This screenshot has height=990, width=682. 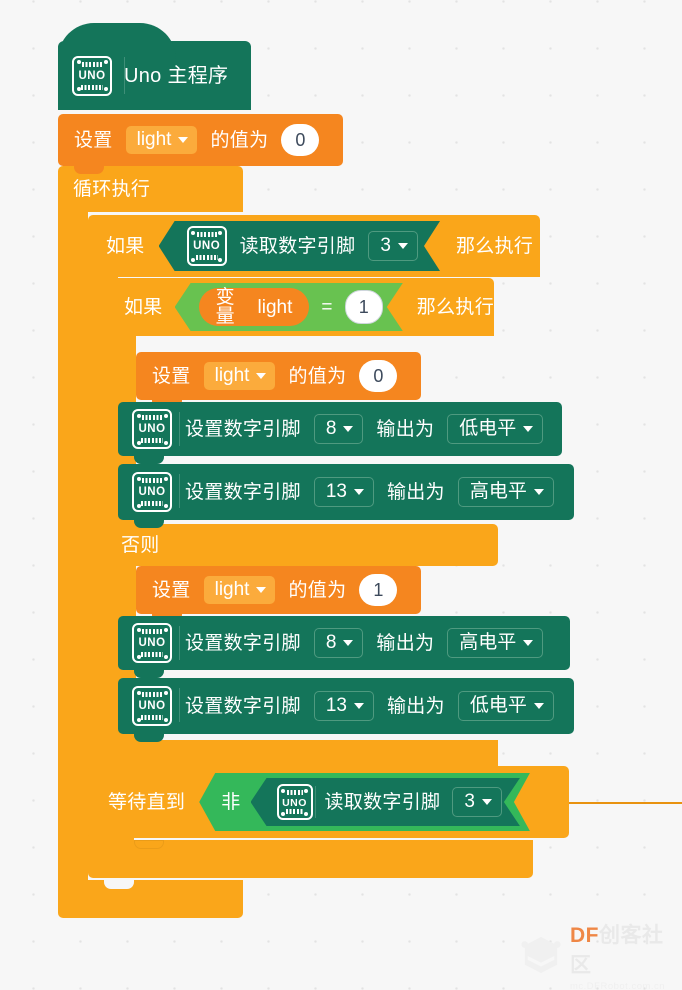 I want to click on forever-footer, so click(x=150, y=899).